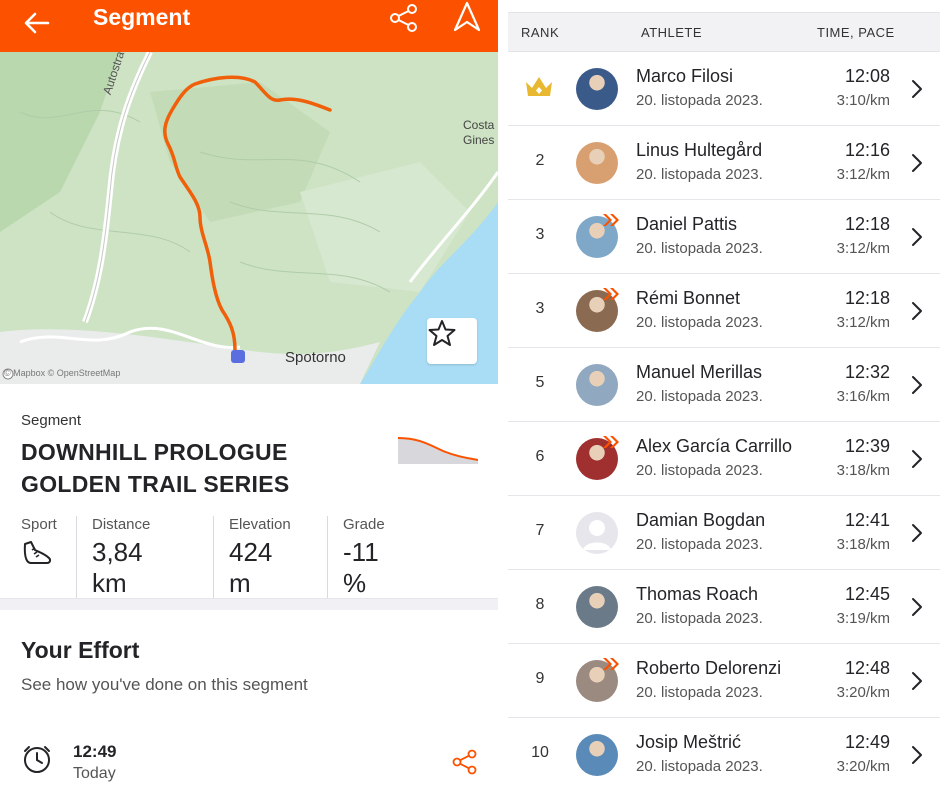 The width and height of the screenshot is (940, 788). Describe the element at coordinates (315, 357) in the screenshot. I see `town-label: Spotorno` at that location.